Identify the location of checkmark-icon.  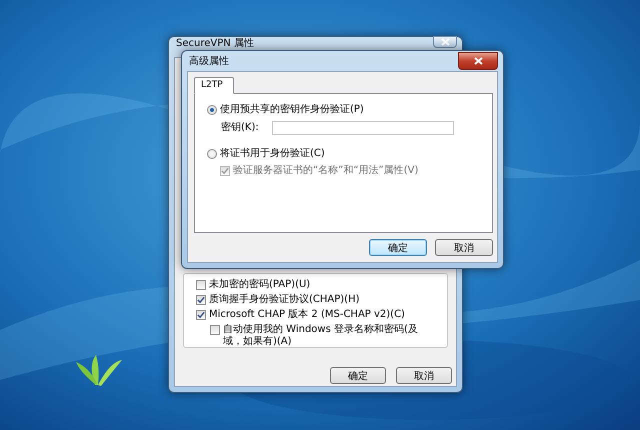
(225, 171).